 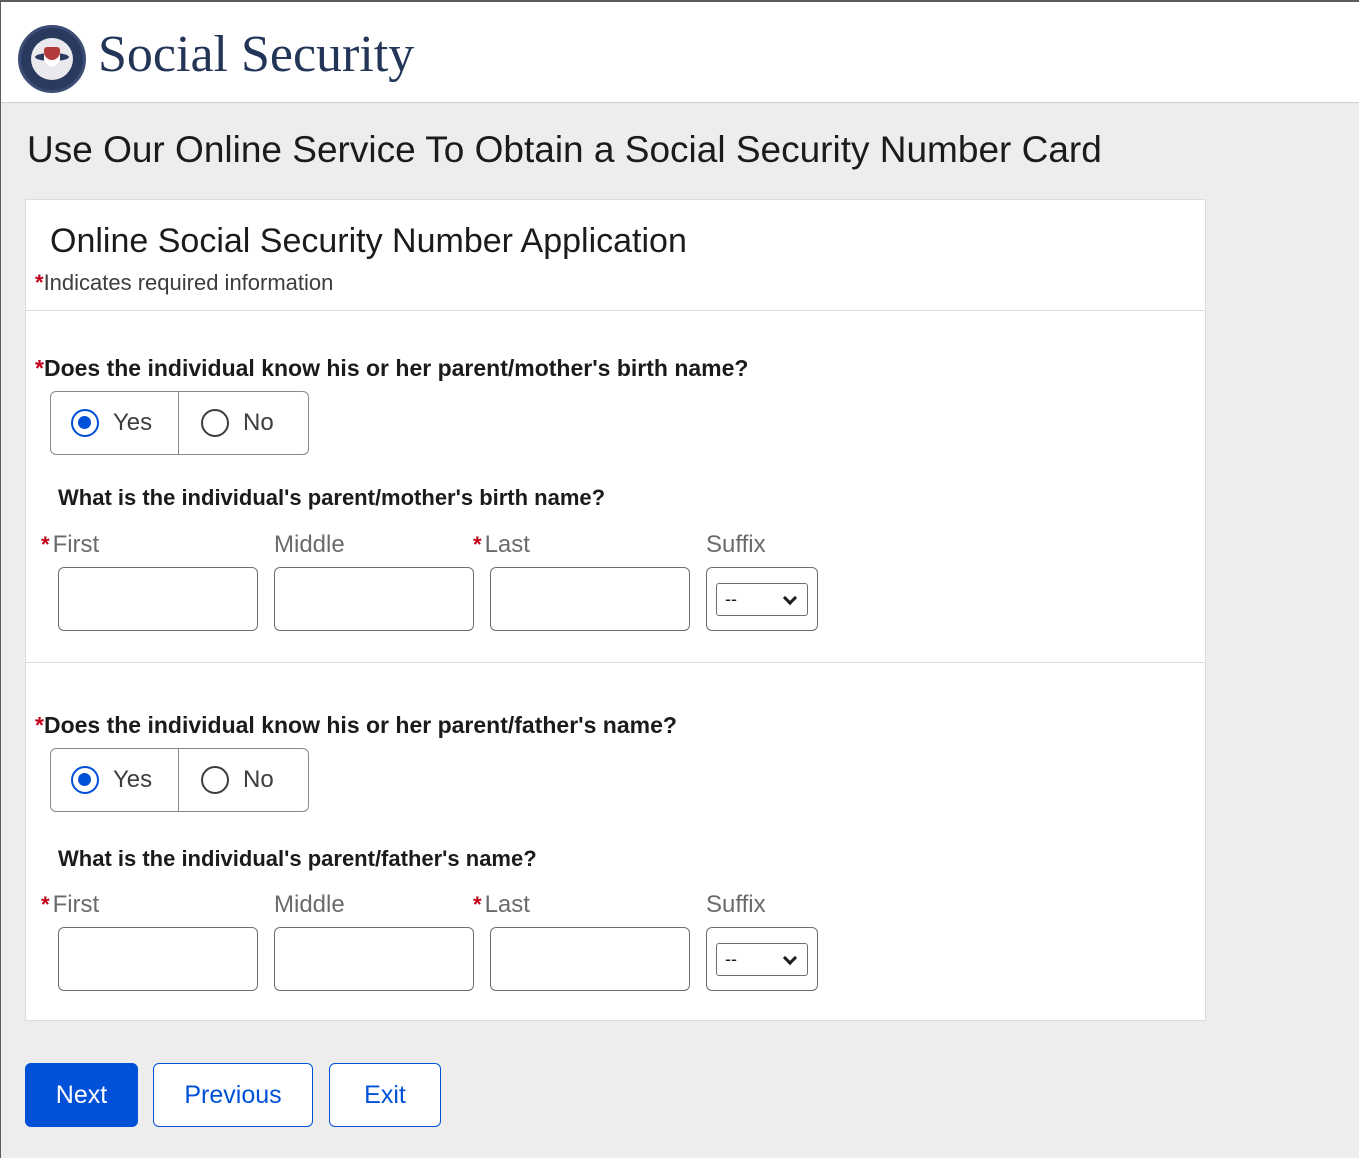 What do you see at coordinates (114, 423) in the screenshot?
I see `mother-known-yes-option: Yes` at bounding box center [114, 423].